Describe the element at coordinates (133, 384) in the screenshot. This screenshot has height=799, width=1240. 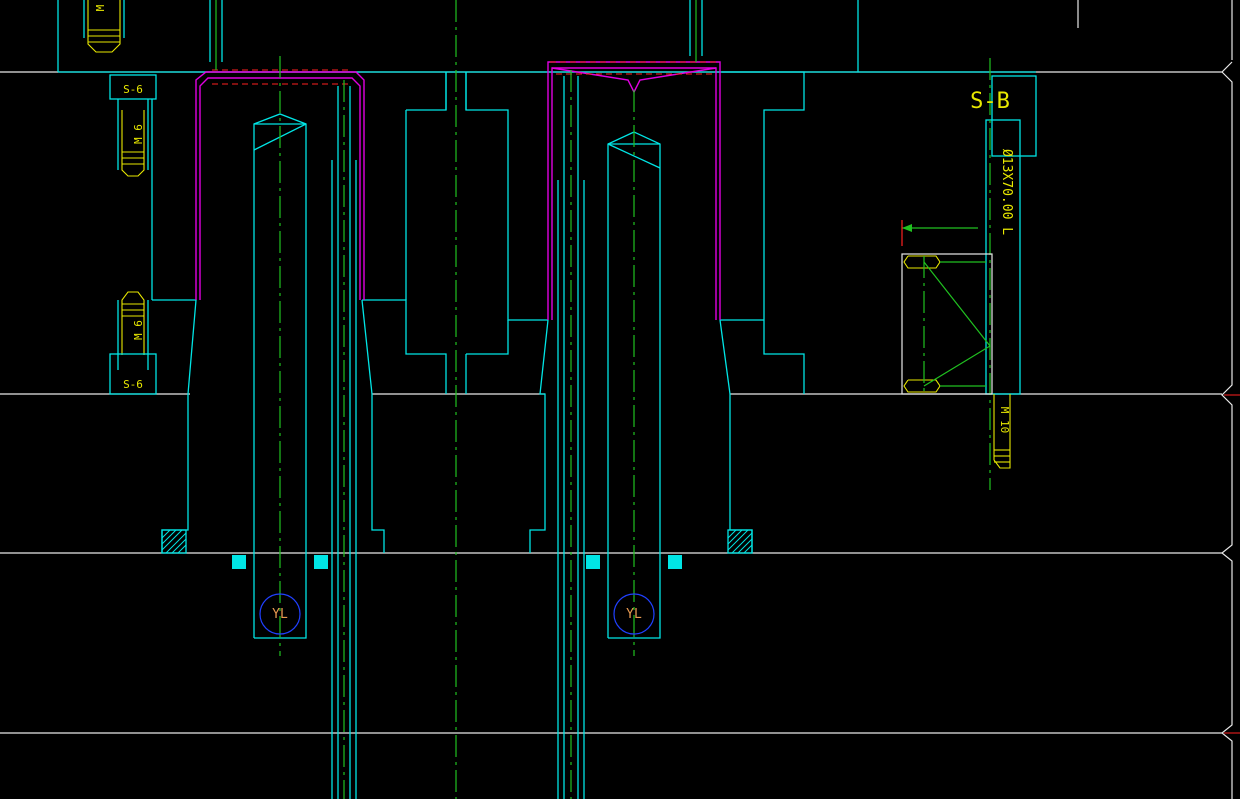
I see `screw-s6-lower-label: S-6` at that location.